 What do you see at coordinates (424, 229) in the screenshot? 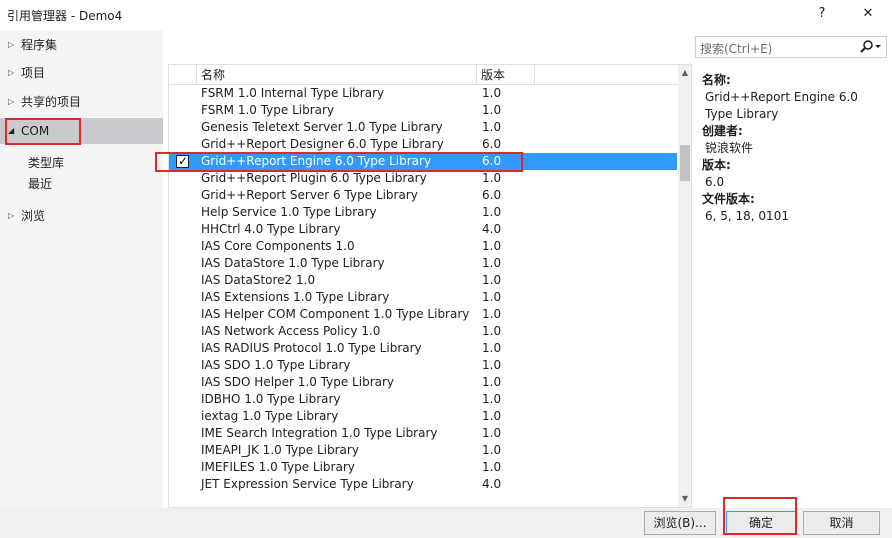
I see `table-row: HHCtrl 4.0 Type Library 4.0` at bounding box center [424, 229].